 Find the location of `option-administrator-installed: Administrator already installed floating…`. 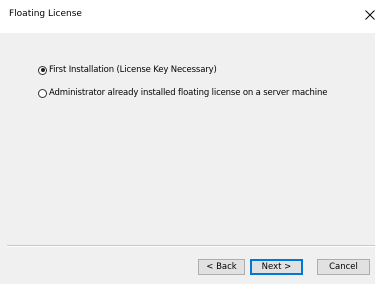

option-administrator-installed: Administrator already installed floating… is located at coordinates (182, 93).